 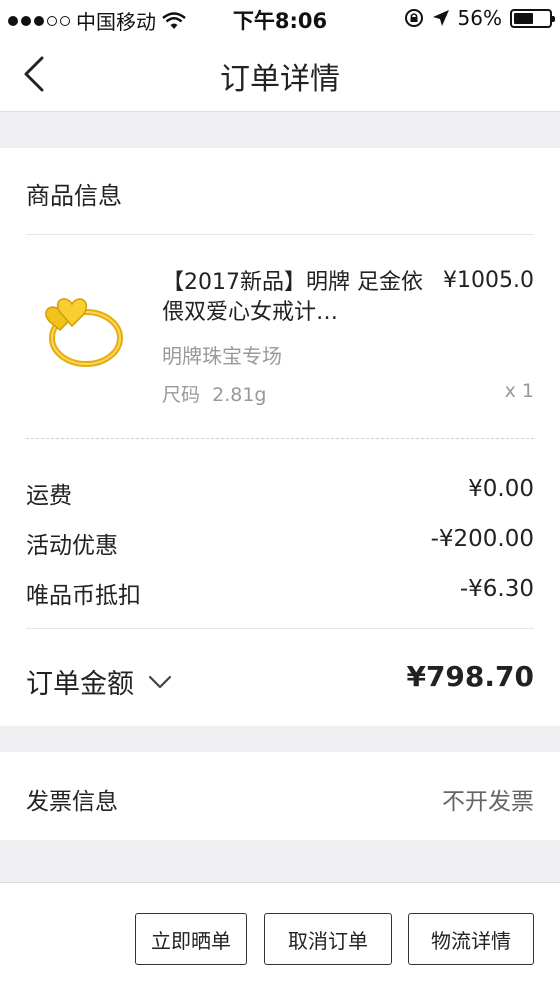 What do you see at coordinates (83, 596) in the screenshot?
I see `fee-label: 唯品币抵扣` at bounding box center [83, 596].